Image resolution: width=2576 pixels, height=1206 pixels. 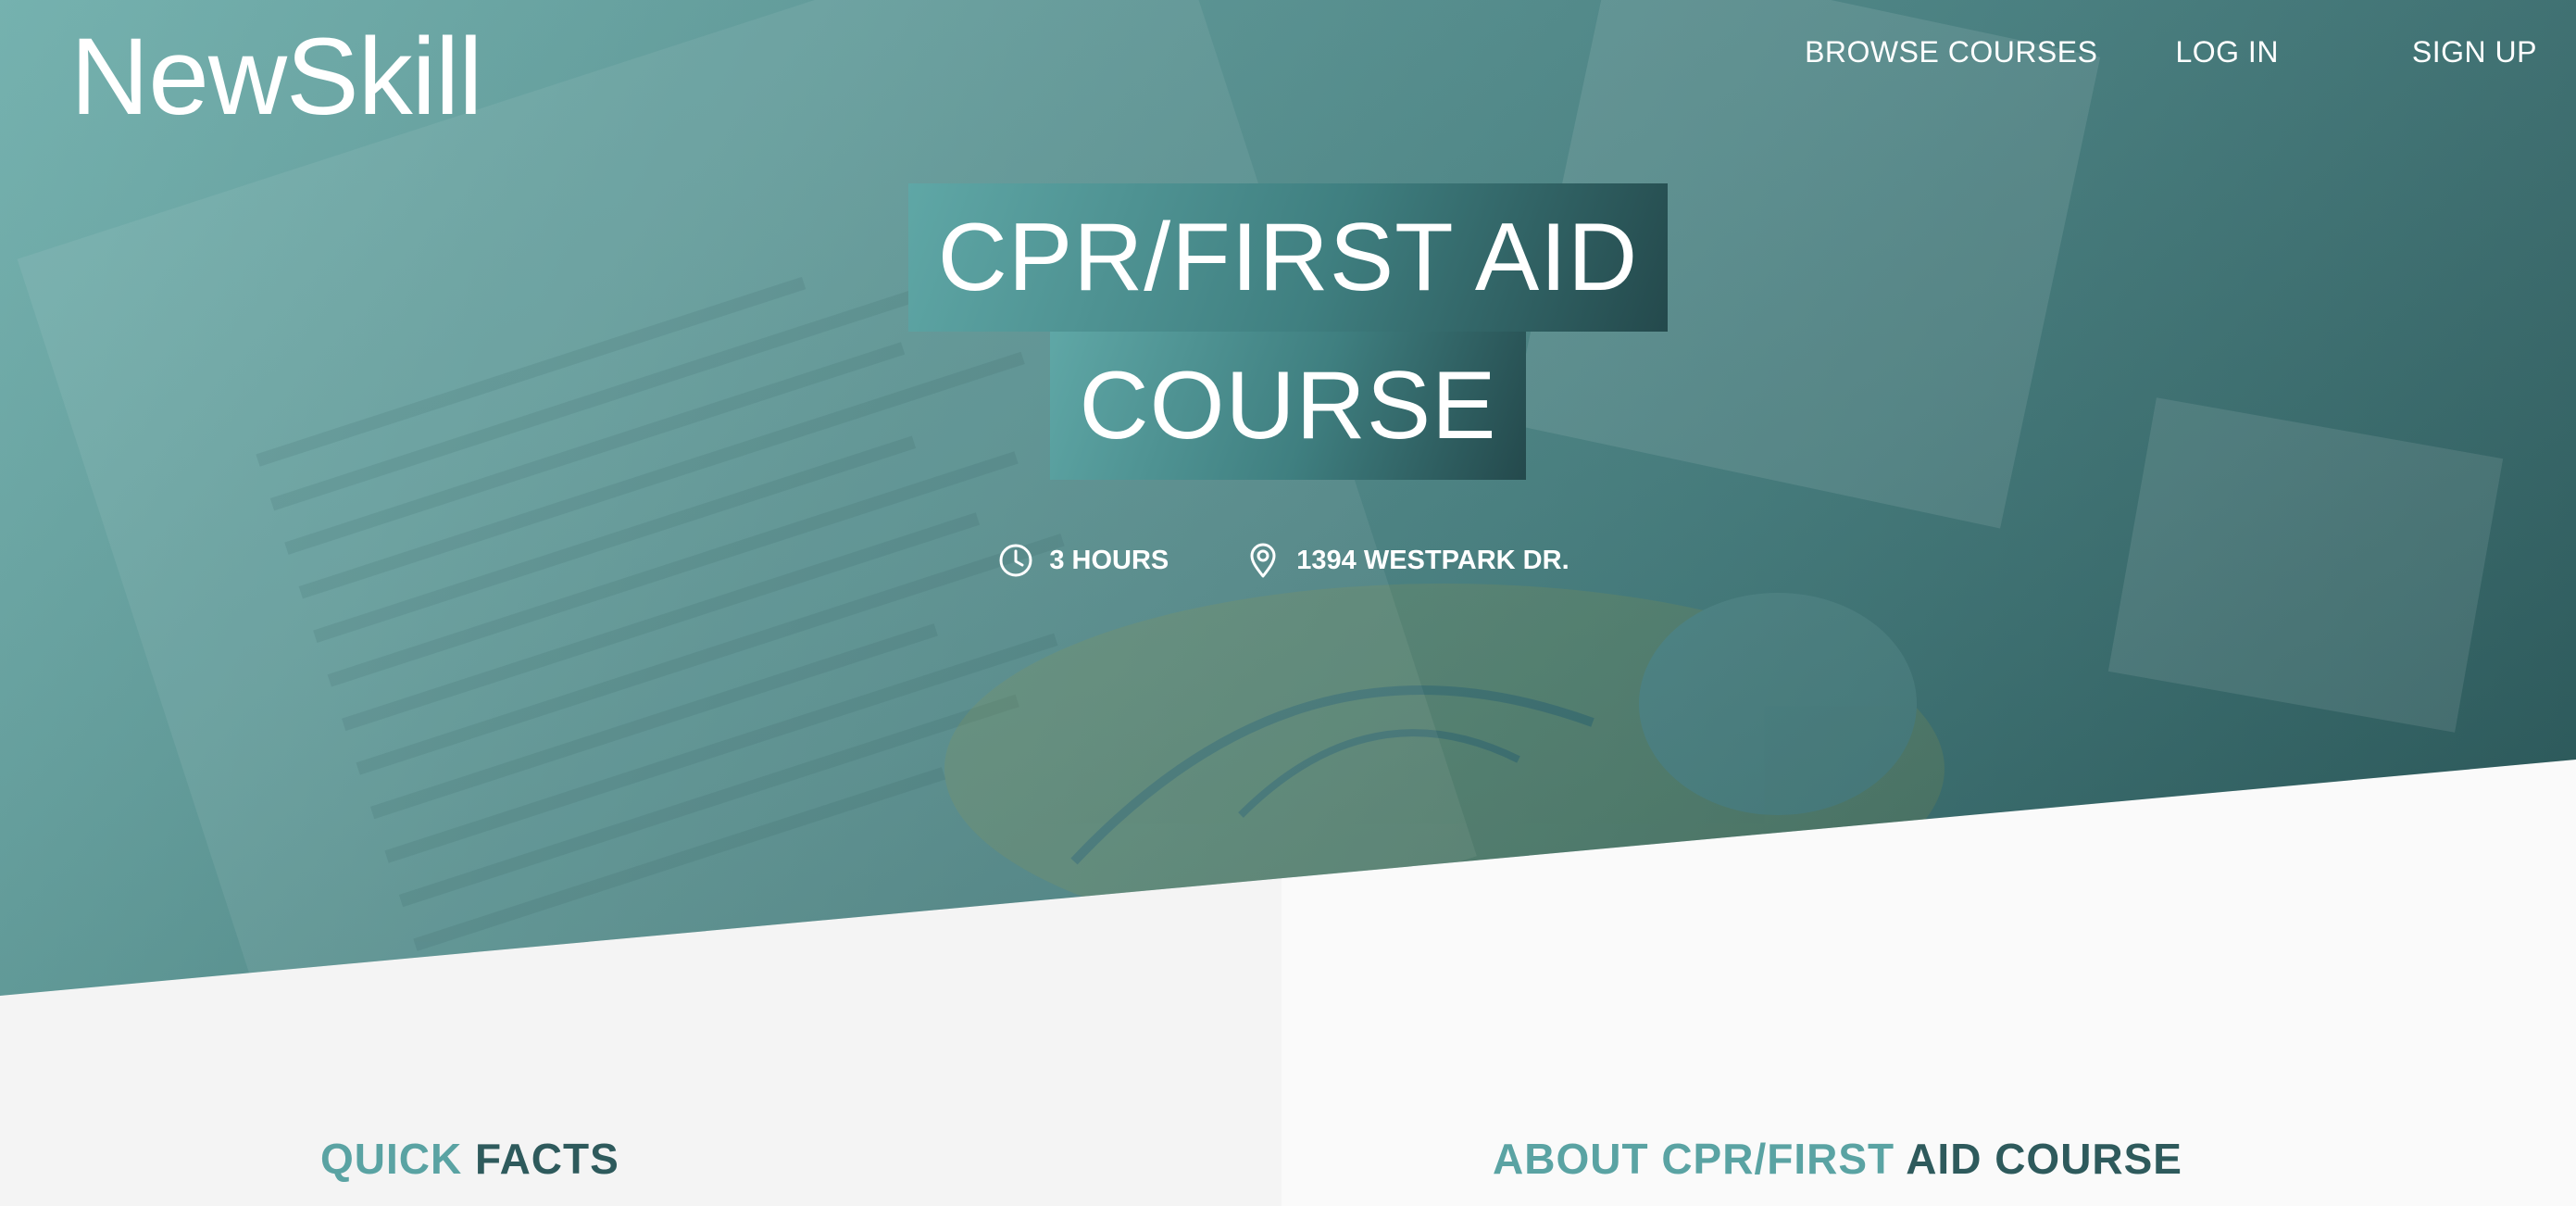 I want to click on quick-facts-heading-word1: QUICK, so click(x=392, y=1159).